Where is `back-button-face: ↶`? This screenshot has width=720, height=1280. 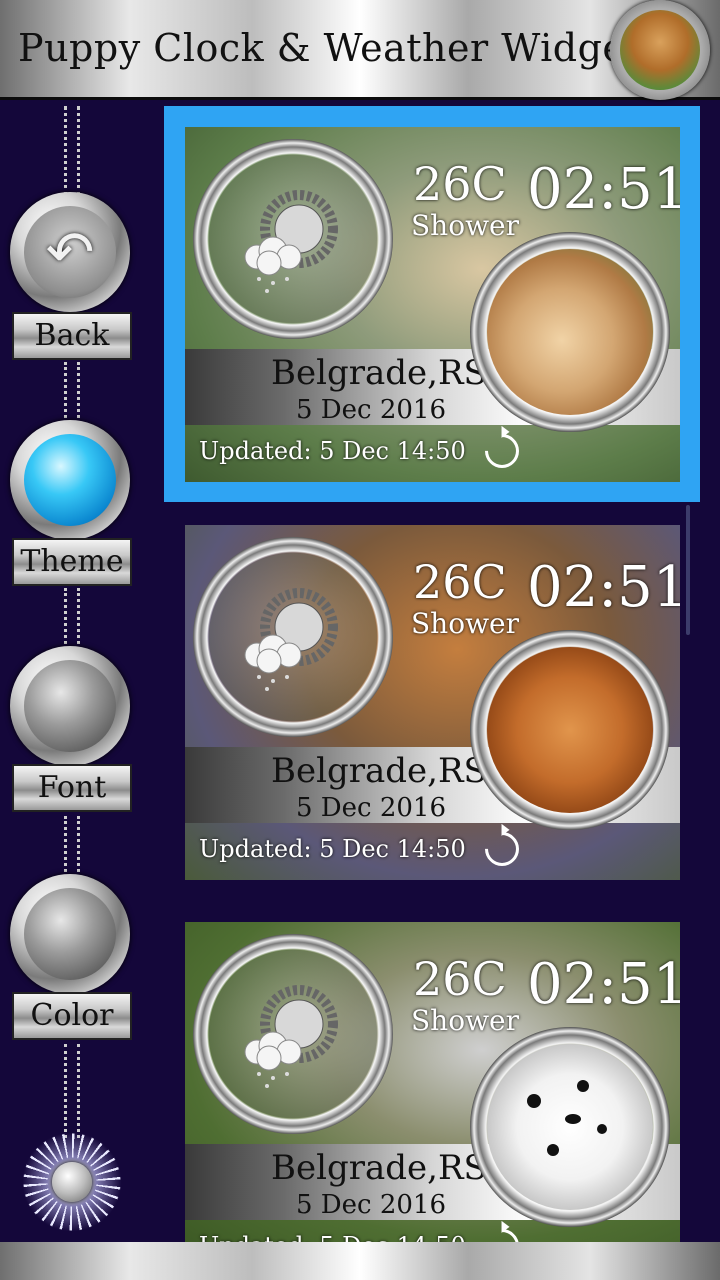
back-button-face: ↶ is located at coordinates (70, 252).